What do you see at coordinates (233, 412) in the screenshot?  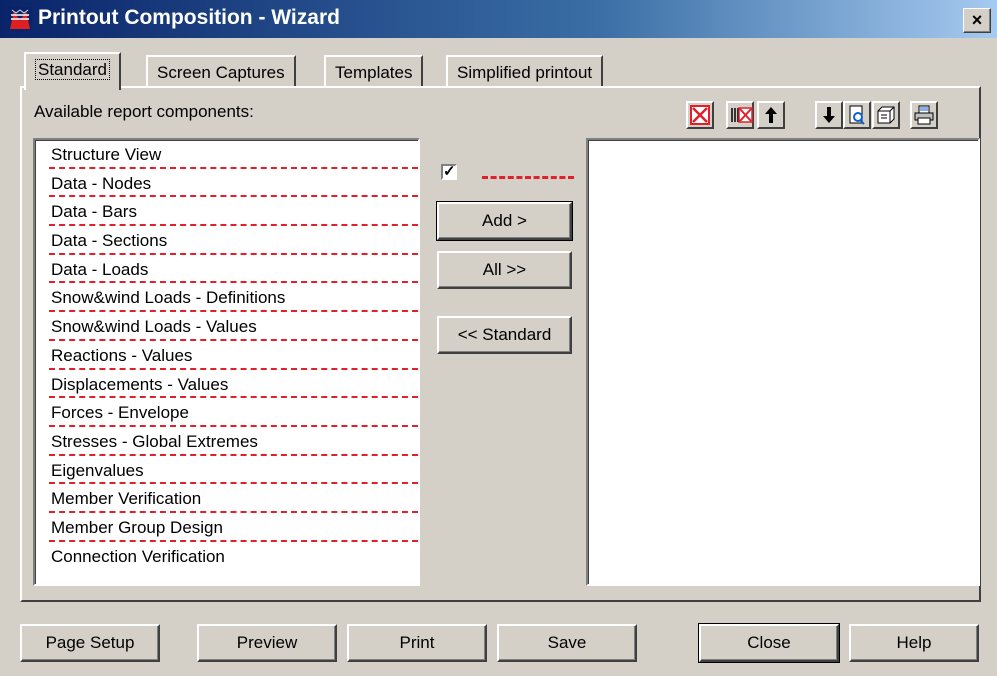 I see `list-item: Forces - Envelope` at bounding box center [233, 412].